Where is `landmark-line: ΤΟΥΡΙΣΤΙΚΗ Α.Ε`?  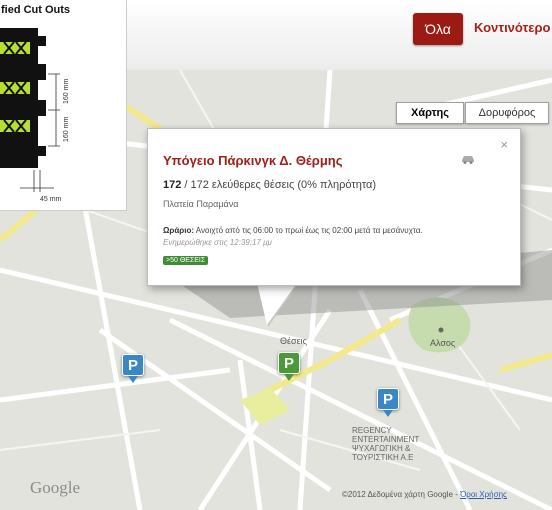 landmark-line: ΤΟΥΡΙΣΤΙΚΗ Α.Ε is located at coordinates (383, 457).